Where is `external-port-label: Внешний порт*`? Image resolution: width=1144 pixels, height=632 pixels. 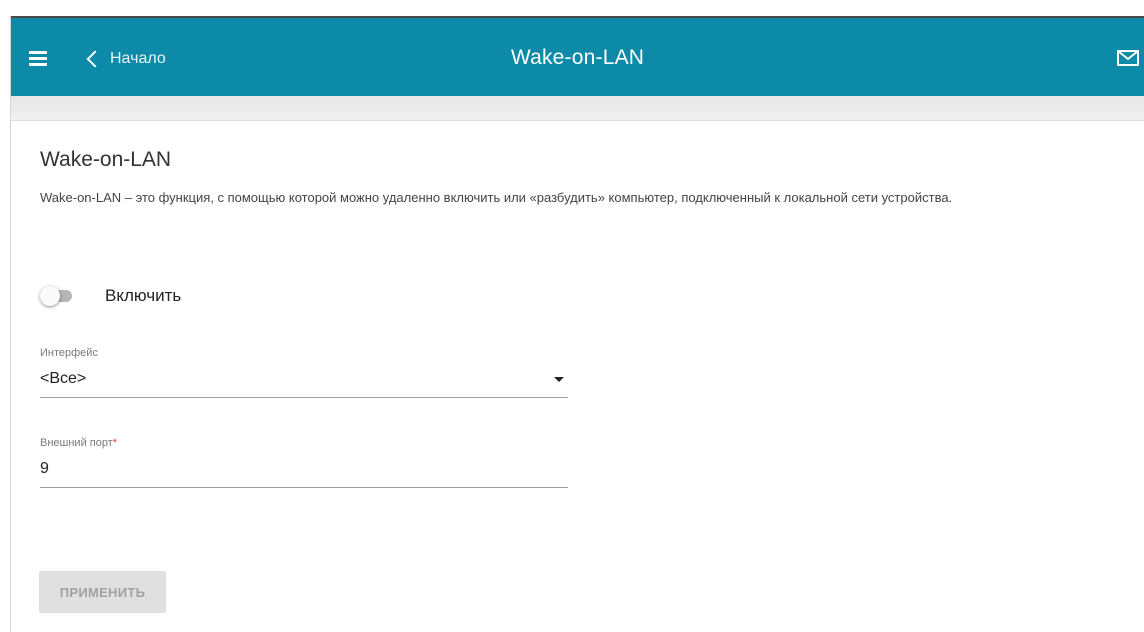
external-port-label: Внешний порт* is located at coordinates (304, 444).